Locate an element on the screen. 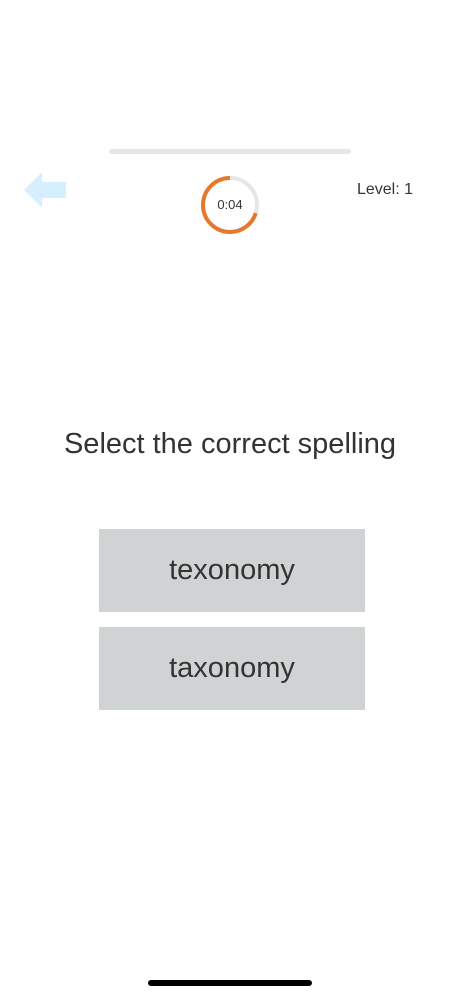 The width and height of the screenshot is (460, 996). arrow-left-icon is located at coordinates (45, 190).